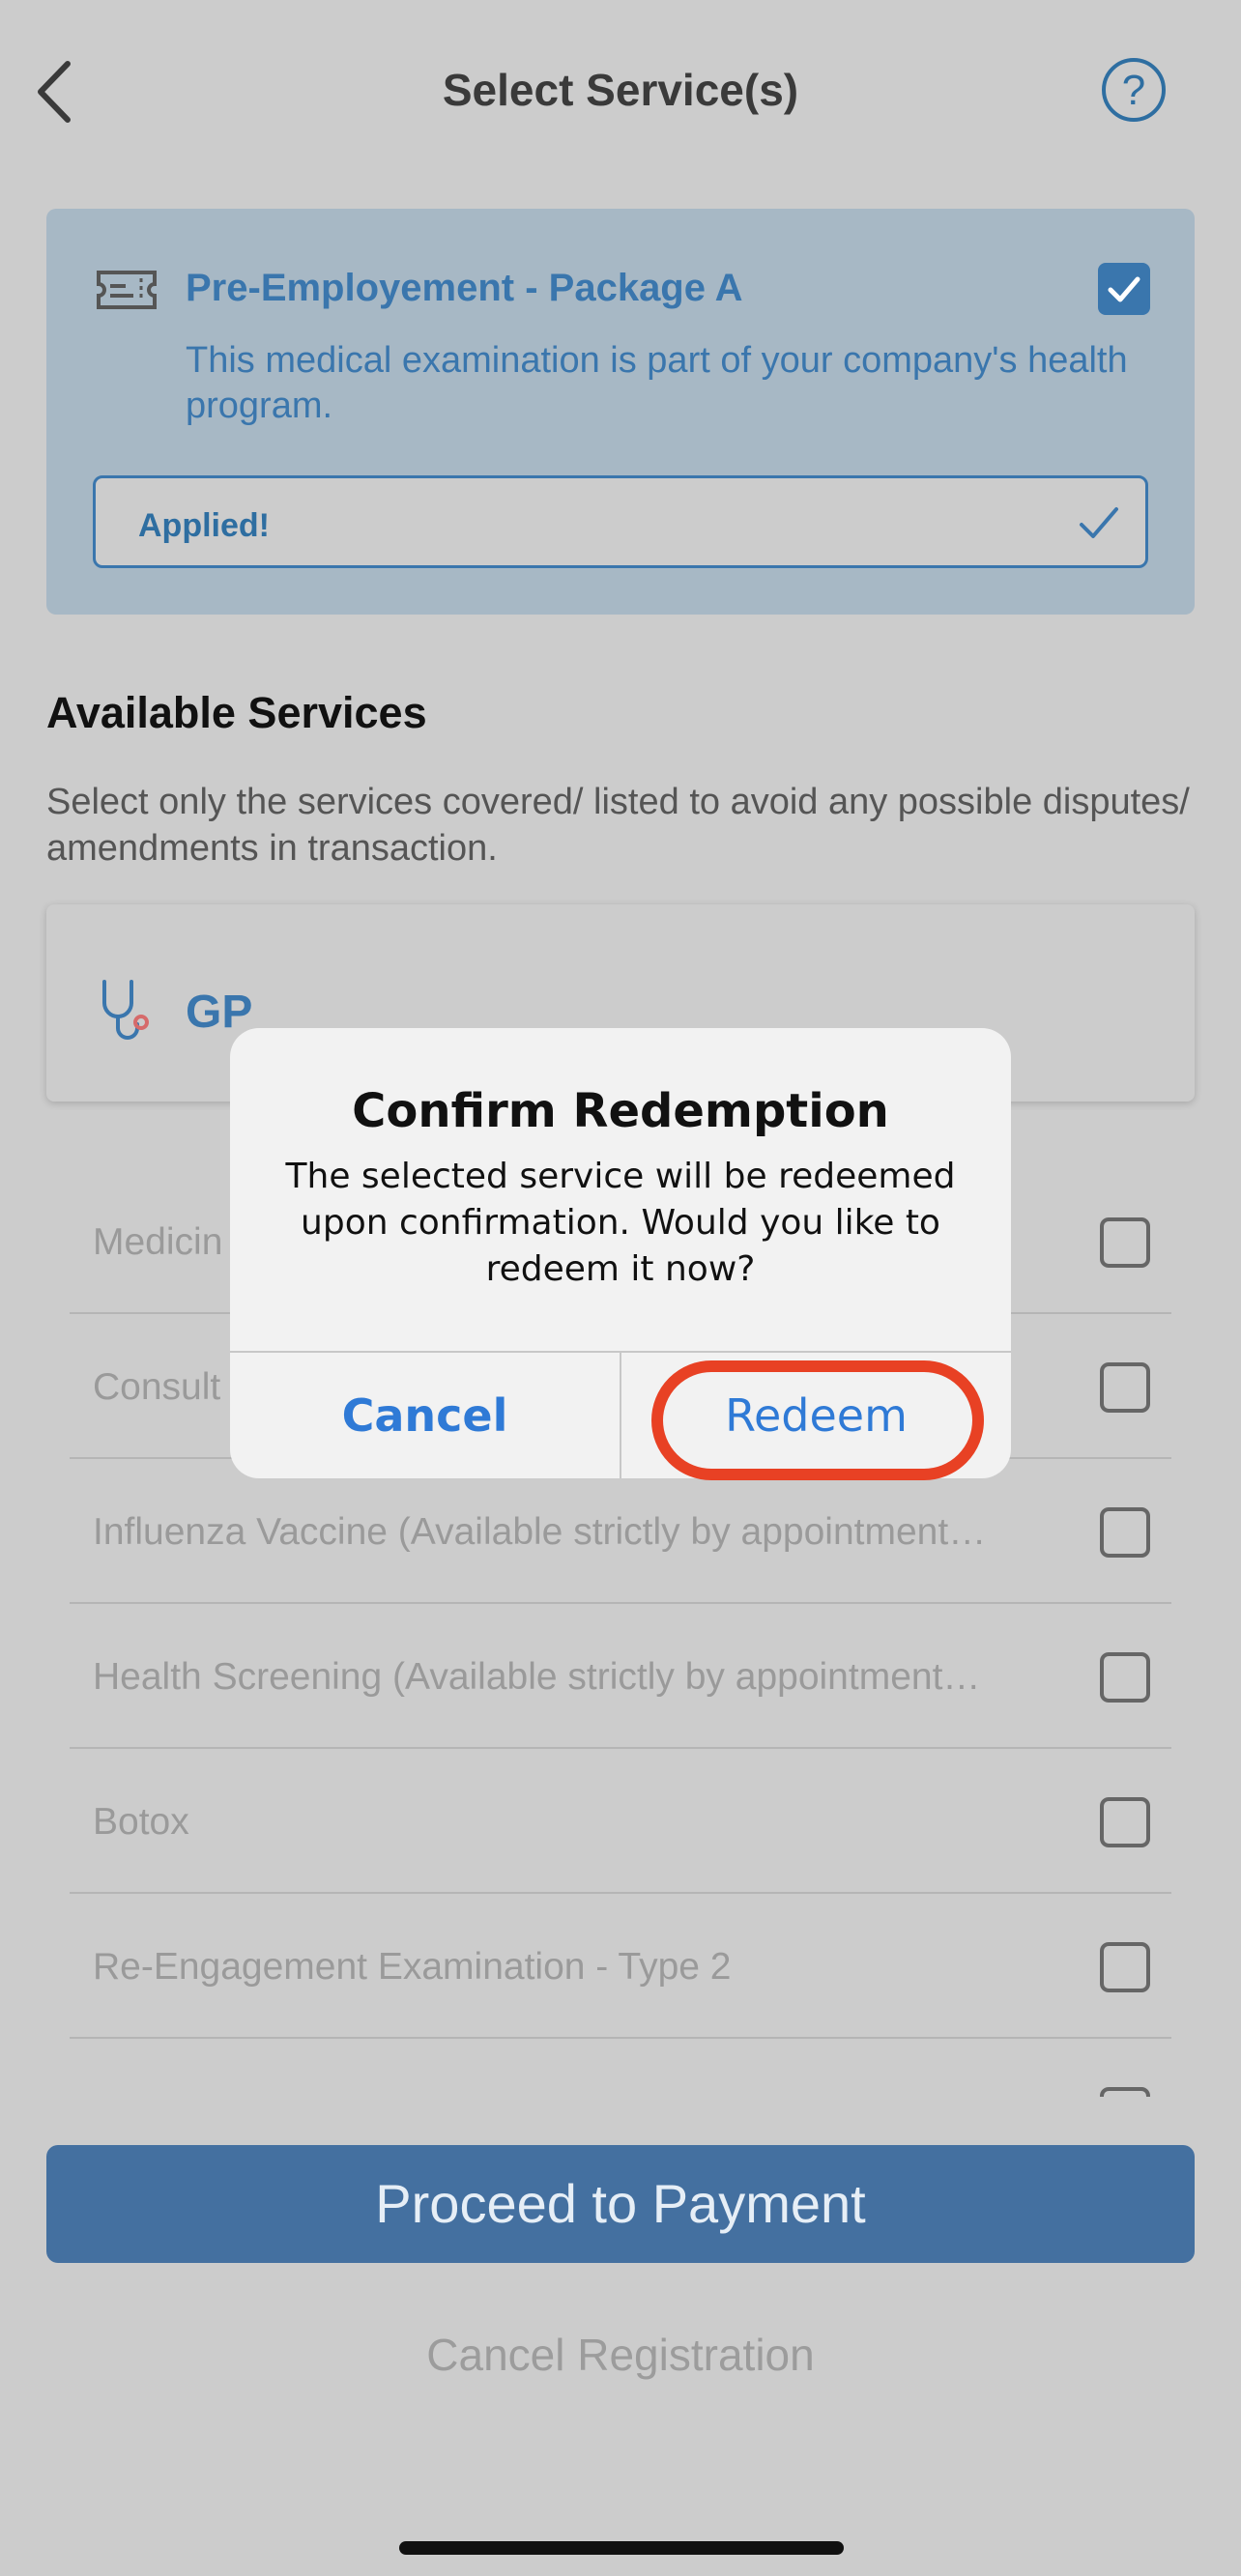 The height and width of the screenshot is (2576, 1241). I want to click on dialog-title: Confirm Redemption, so click(620, 1111).